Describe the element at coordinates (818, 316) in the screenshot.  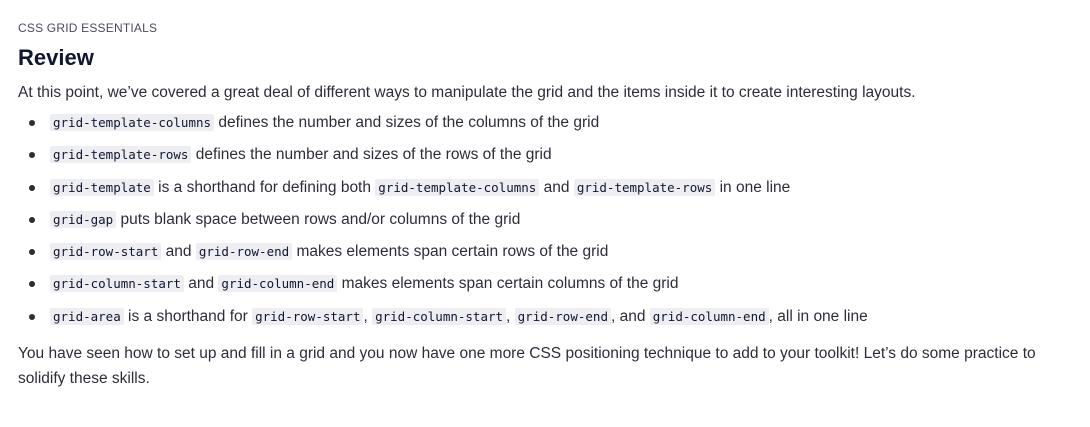
I see `list-item-text: , all in one line` at that location.